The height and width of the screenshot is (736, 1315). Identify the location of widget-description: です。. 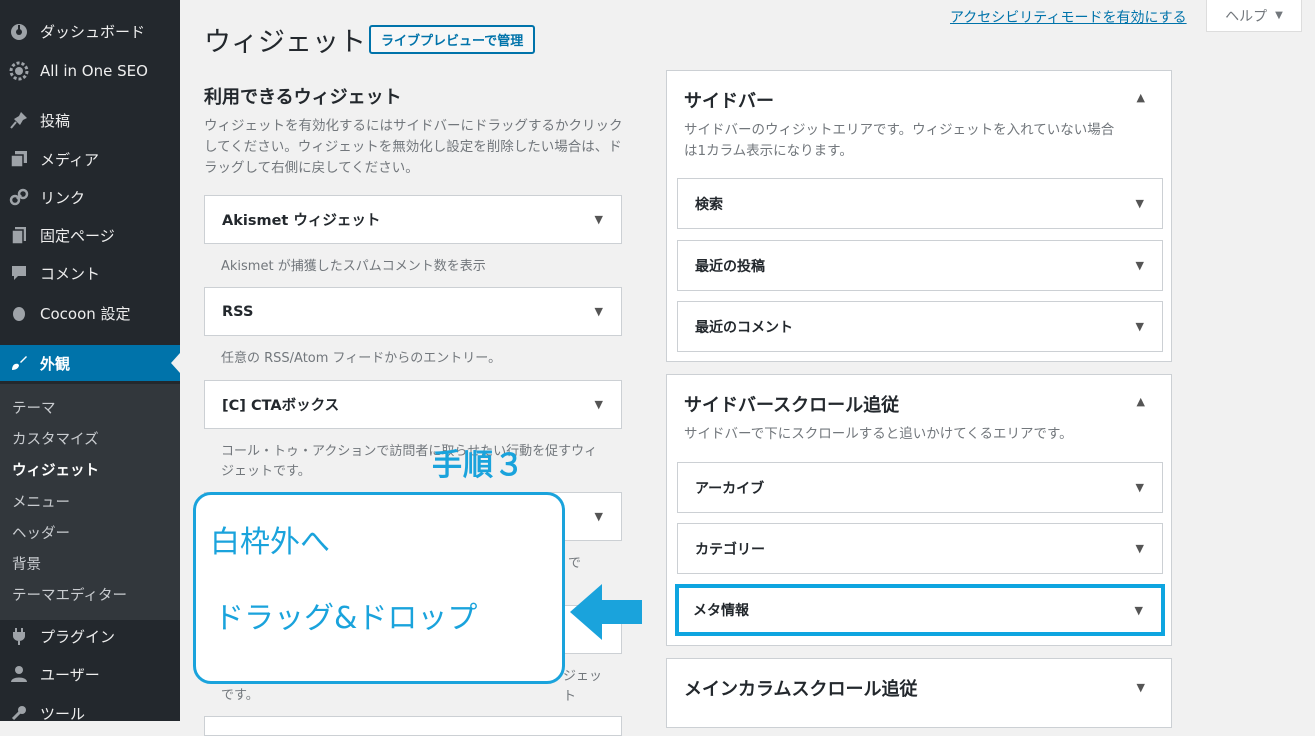
(240, 695).